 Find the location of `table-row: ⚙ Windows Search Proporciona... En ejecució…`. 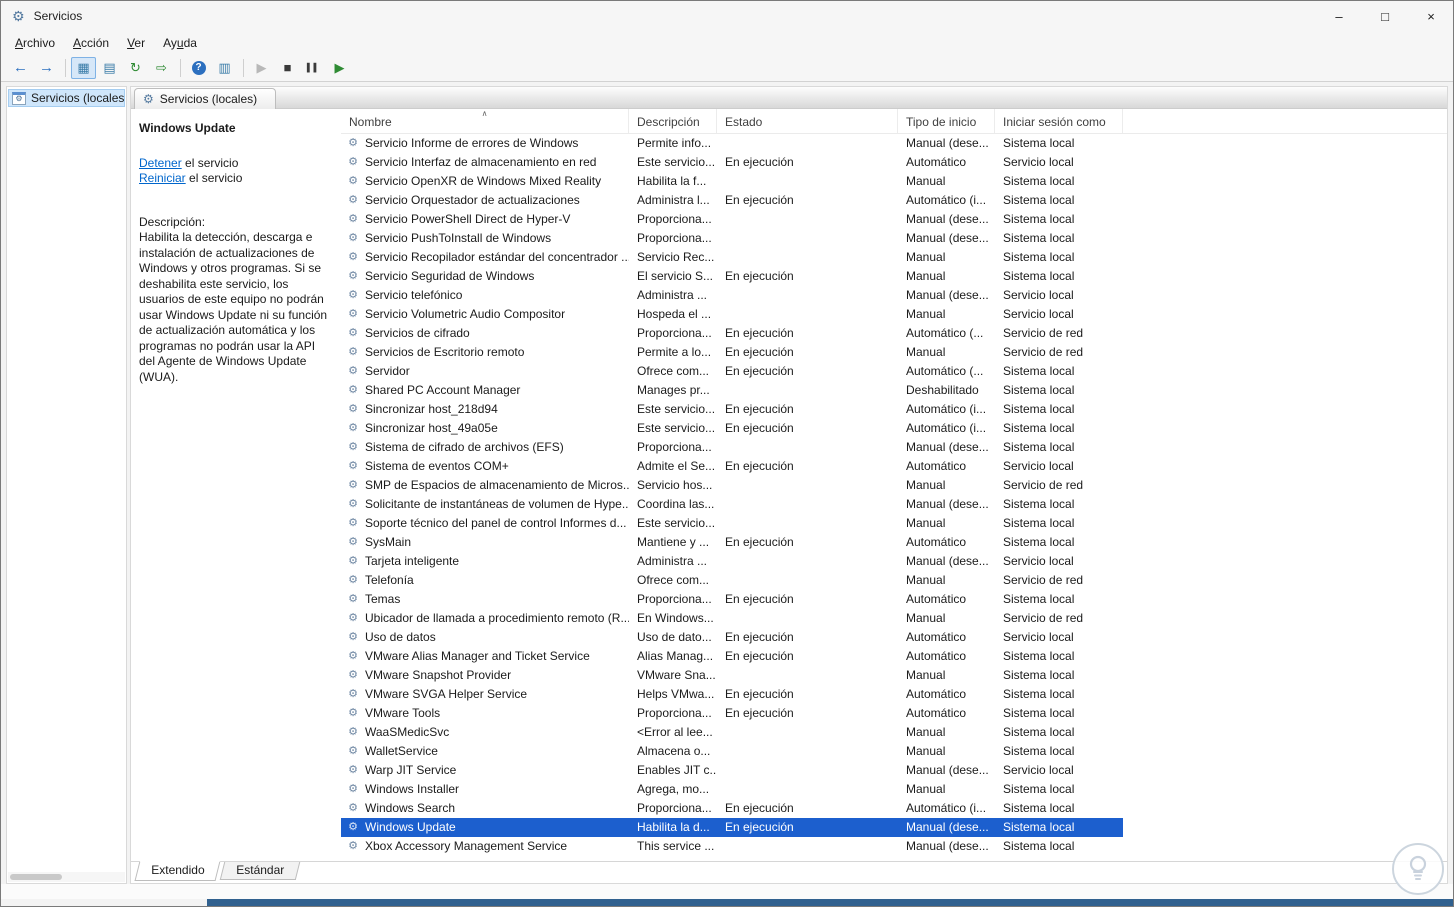

table-row: ⚙ Windows Search Proporciona... En ejecució… is located at coordinates (732, 808).